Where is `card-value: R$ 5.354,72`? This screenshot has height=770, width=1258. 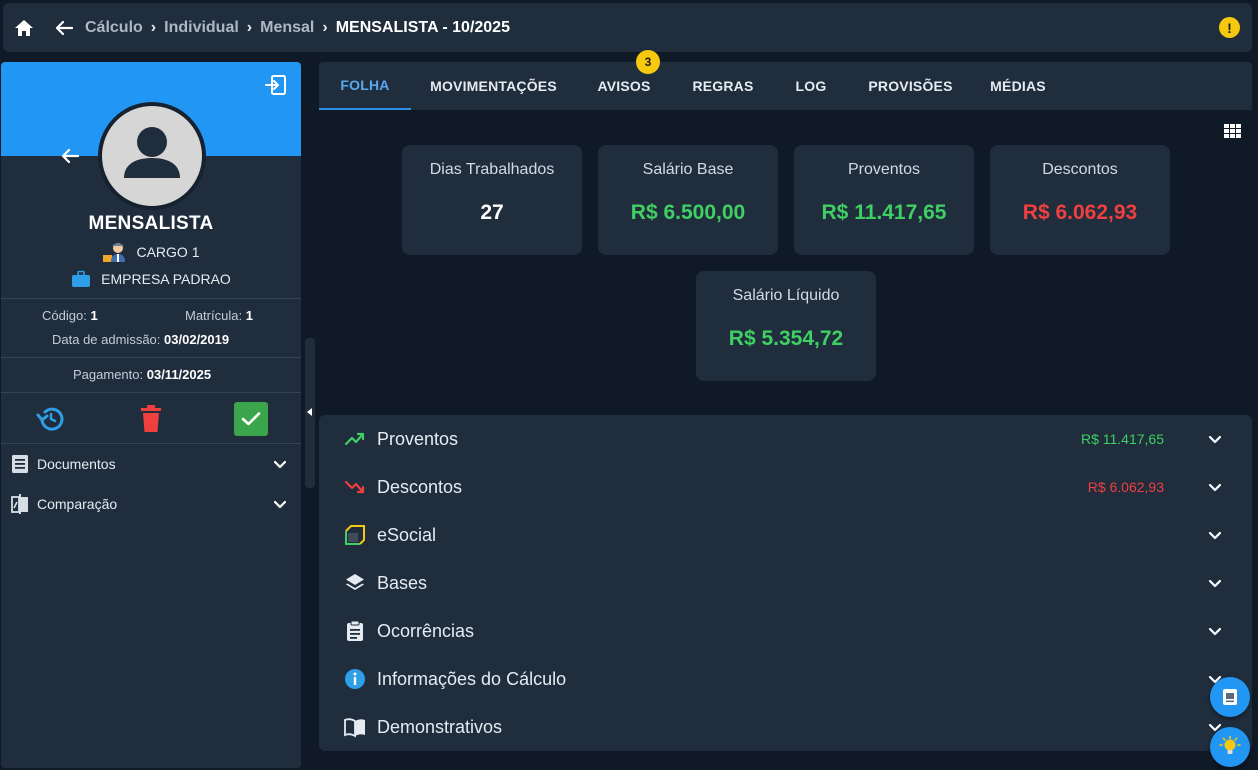
card-value: R$ 5.354,72 is located at coordinates (786, 338).